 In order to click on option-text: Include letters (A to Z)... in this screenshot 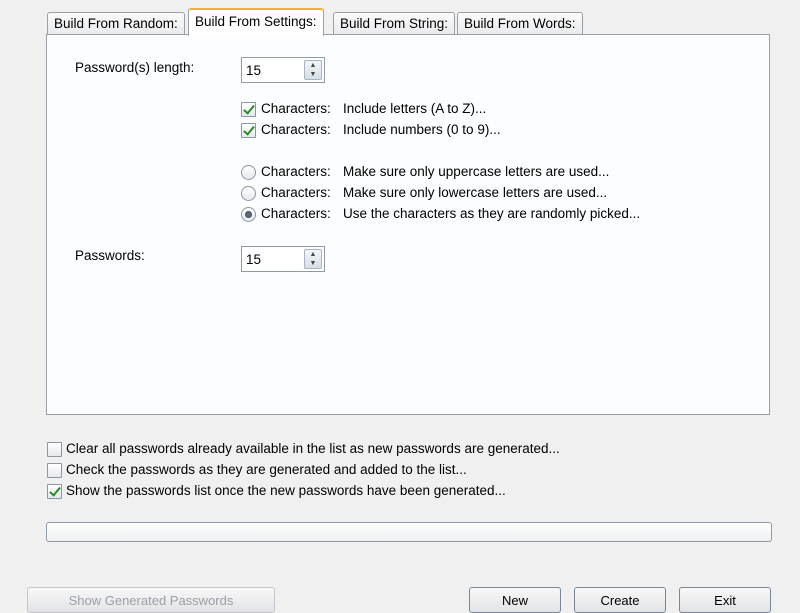, I will do `click(415, 108)`.